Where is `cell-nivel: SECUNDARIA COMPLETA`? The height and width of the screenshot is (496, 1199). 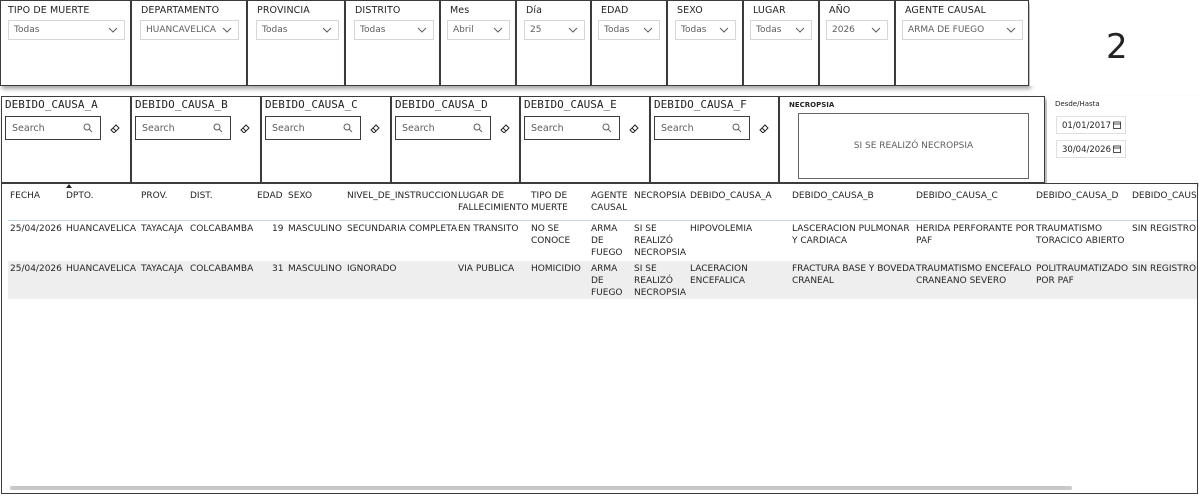 cell-nivel: SECUNDARIA COMPLETA is located at coordinates (402, 229).